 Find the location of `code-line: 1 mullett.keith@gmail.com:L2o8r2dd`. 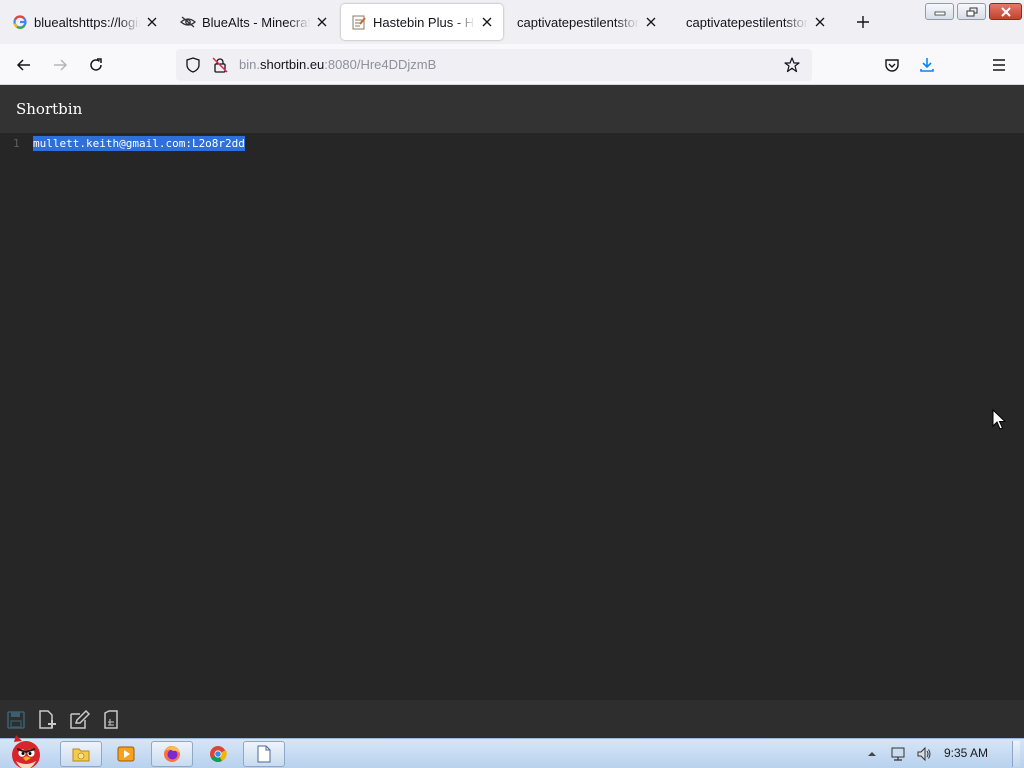

code-line: 1 mullett.keith@gmail.com:L2o8r2dd is located at coordinates (122, 143).